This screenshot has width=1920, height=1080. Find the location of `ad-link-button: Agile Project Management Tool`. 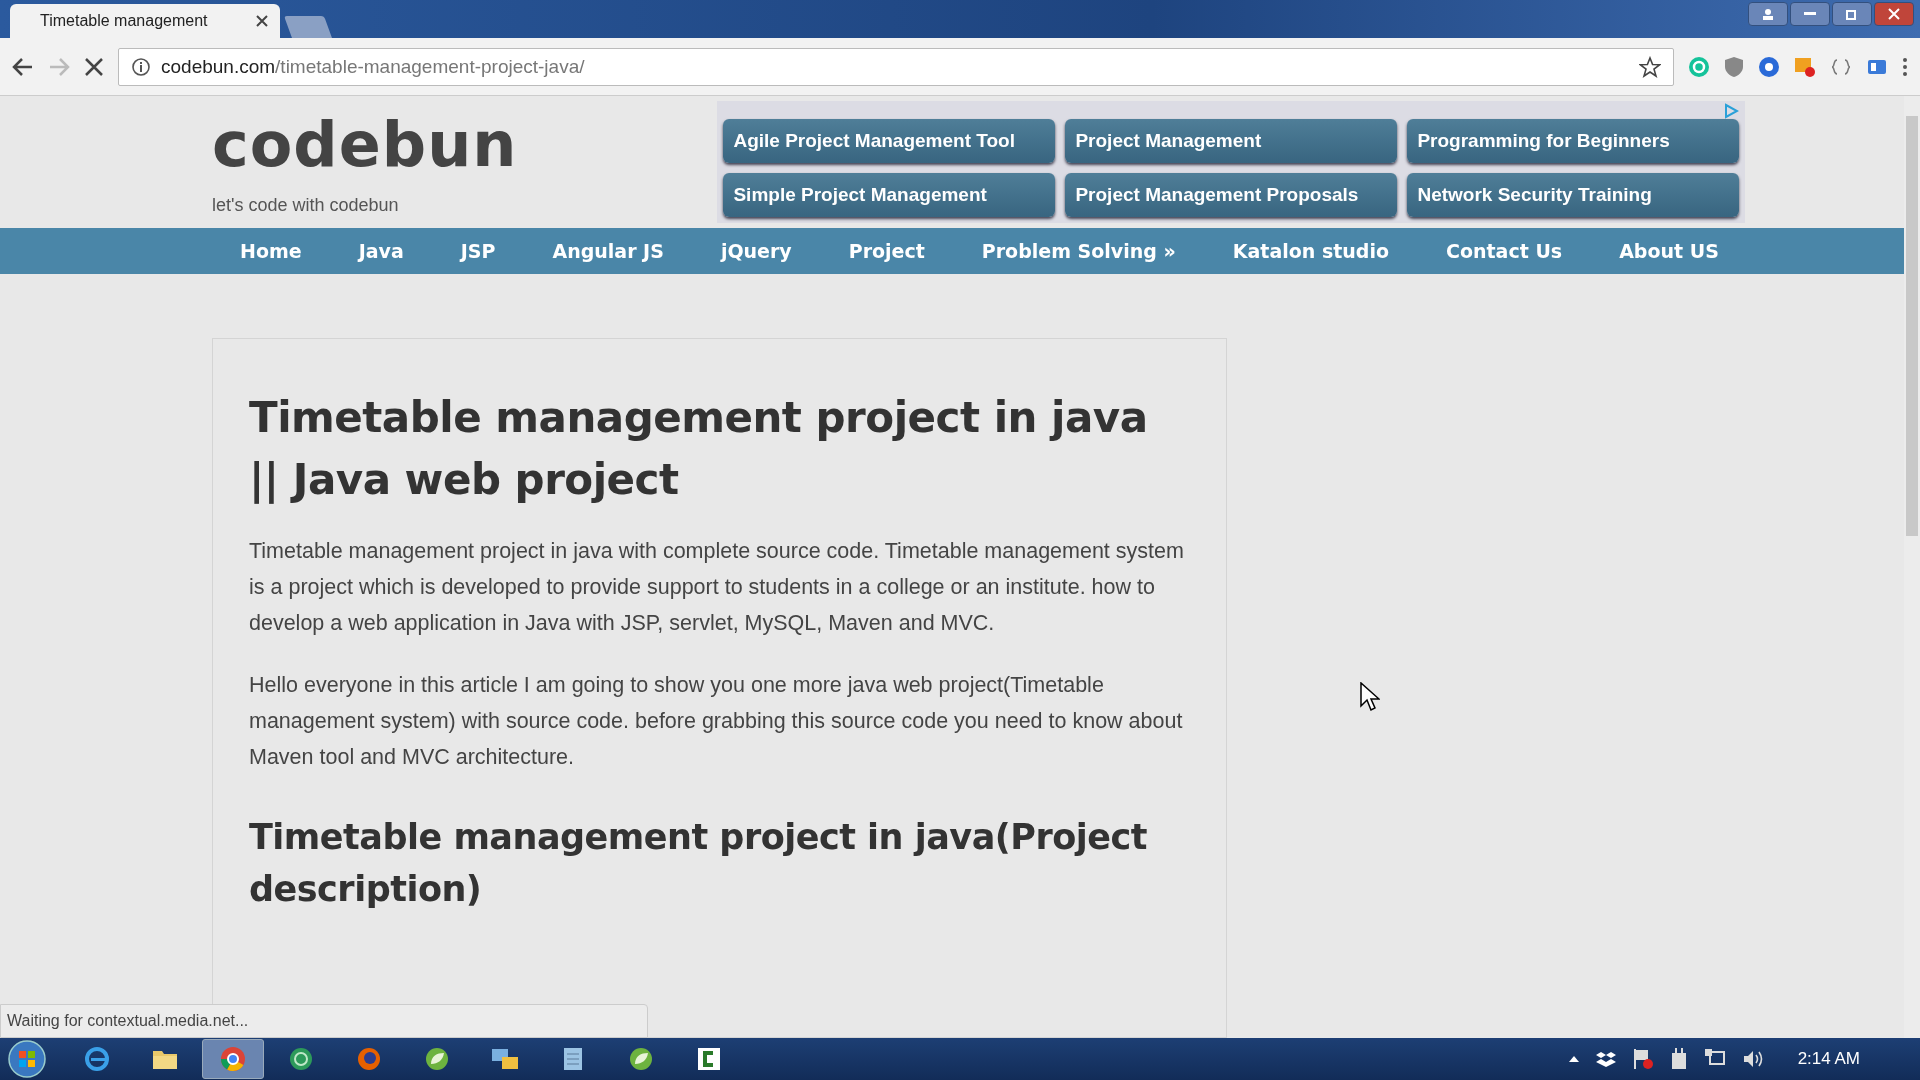

ad-link-button: Agile Project Management Tool is located at coordinates (889, 140).